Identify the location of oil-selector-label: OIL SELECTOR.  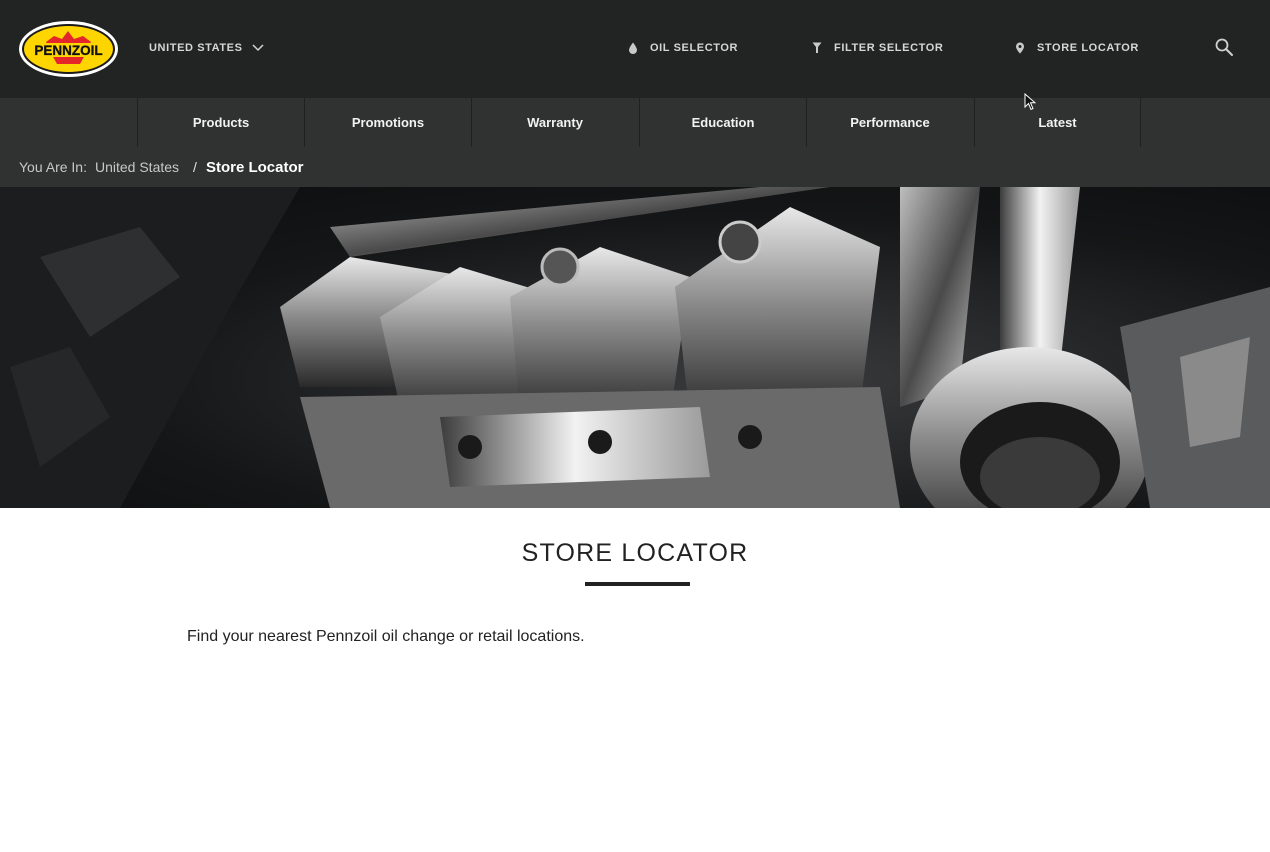
(694, 48).